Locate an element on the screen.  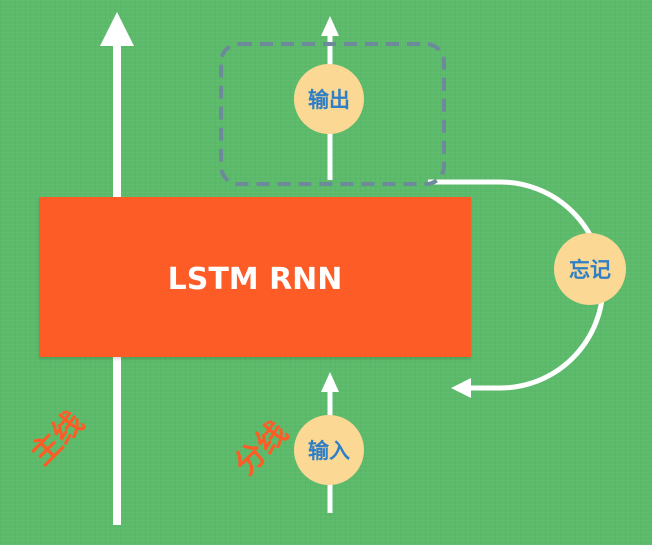
forget-gate: 忘记 is located at coordinates (590, 269).